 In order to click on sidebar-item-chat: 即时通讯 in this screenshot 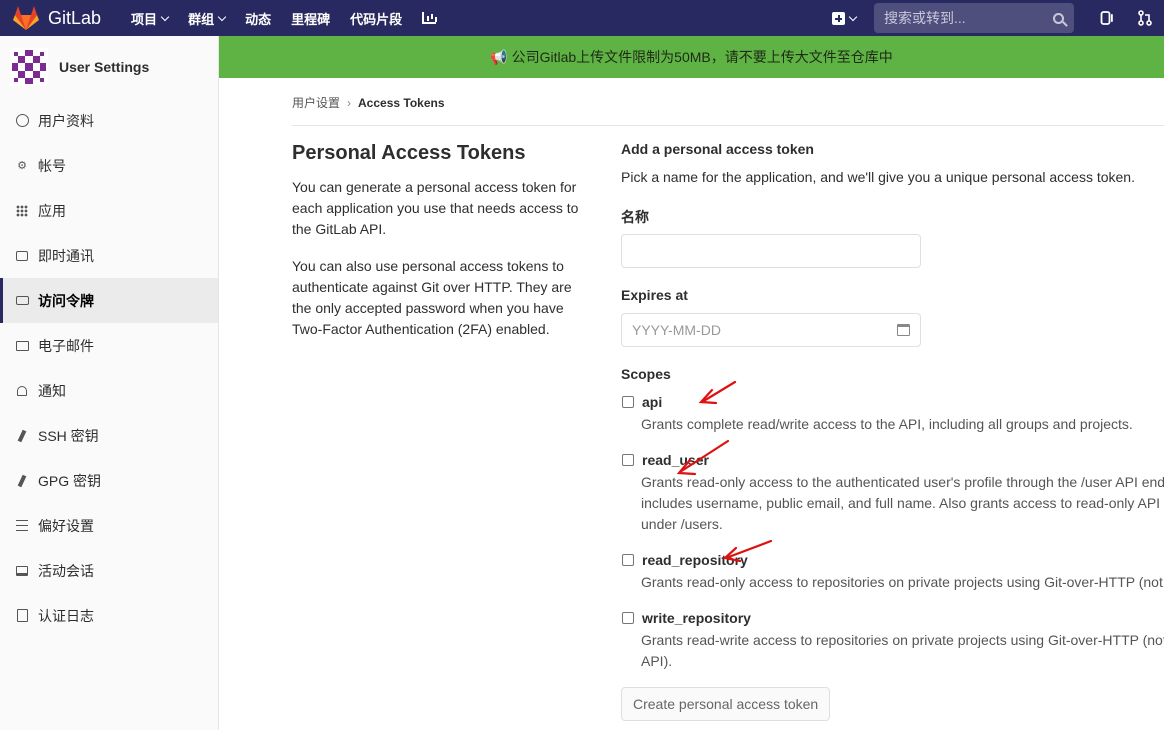, I will do `click(109, 255)`.